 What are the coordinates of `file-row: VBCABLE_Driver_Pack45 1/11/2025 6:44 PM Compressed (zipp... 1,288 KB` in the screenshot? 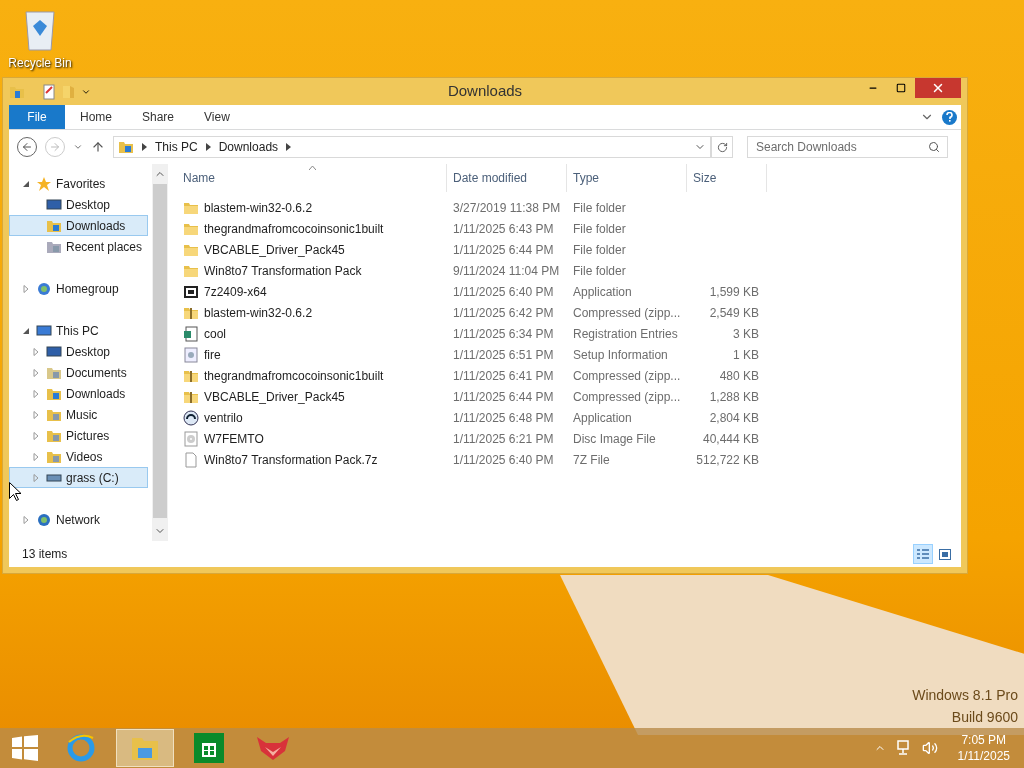 It's located at (569, 396).